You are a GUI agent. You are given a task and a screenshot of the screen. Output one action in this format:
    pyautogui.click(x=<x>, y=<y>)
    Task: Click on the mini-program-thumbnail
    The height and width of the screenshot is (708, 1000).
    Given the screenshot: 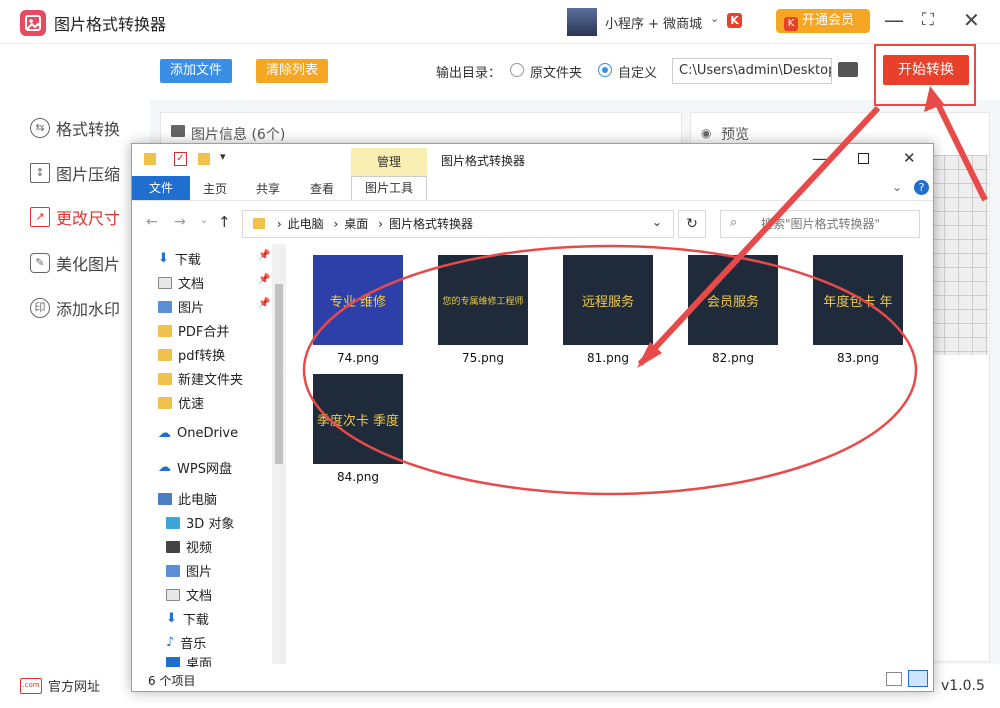 What is the action you would take?
    pyautogui.click(x=582, y=22)
    